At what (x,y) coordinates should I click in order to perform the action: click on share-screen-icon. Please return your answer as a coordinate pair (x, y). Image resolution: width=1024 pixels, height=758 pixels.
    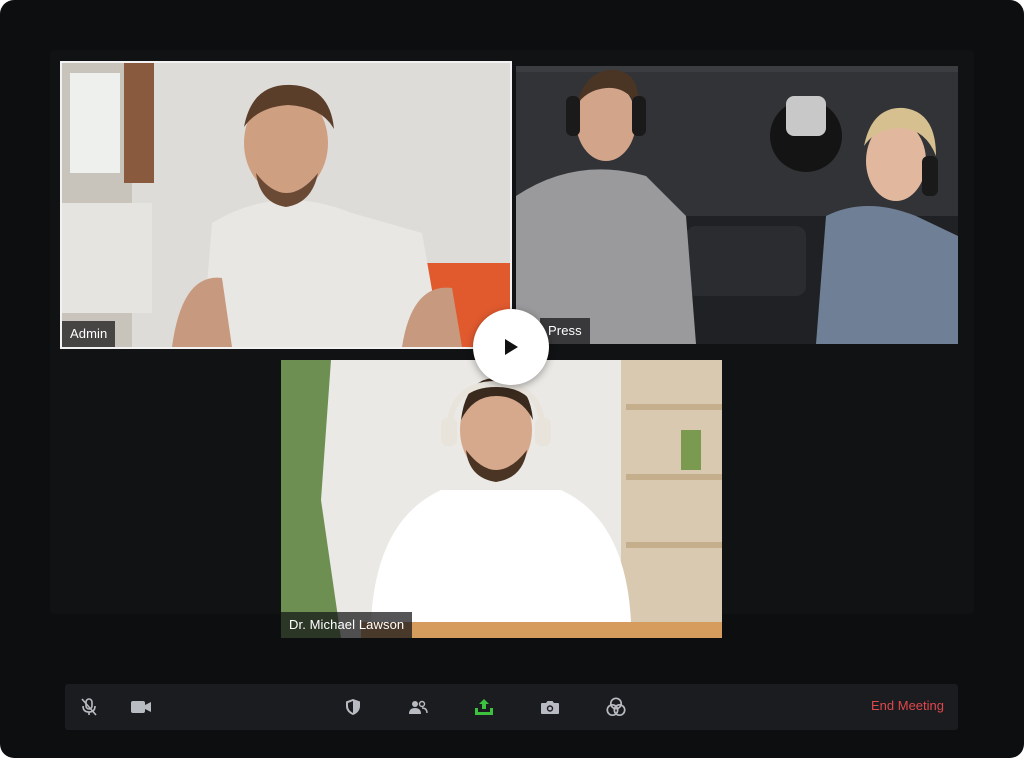
    Looking at the image, I should click on (484, 707).